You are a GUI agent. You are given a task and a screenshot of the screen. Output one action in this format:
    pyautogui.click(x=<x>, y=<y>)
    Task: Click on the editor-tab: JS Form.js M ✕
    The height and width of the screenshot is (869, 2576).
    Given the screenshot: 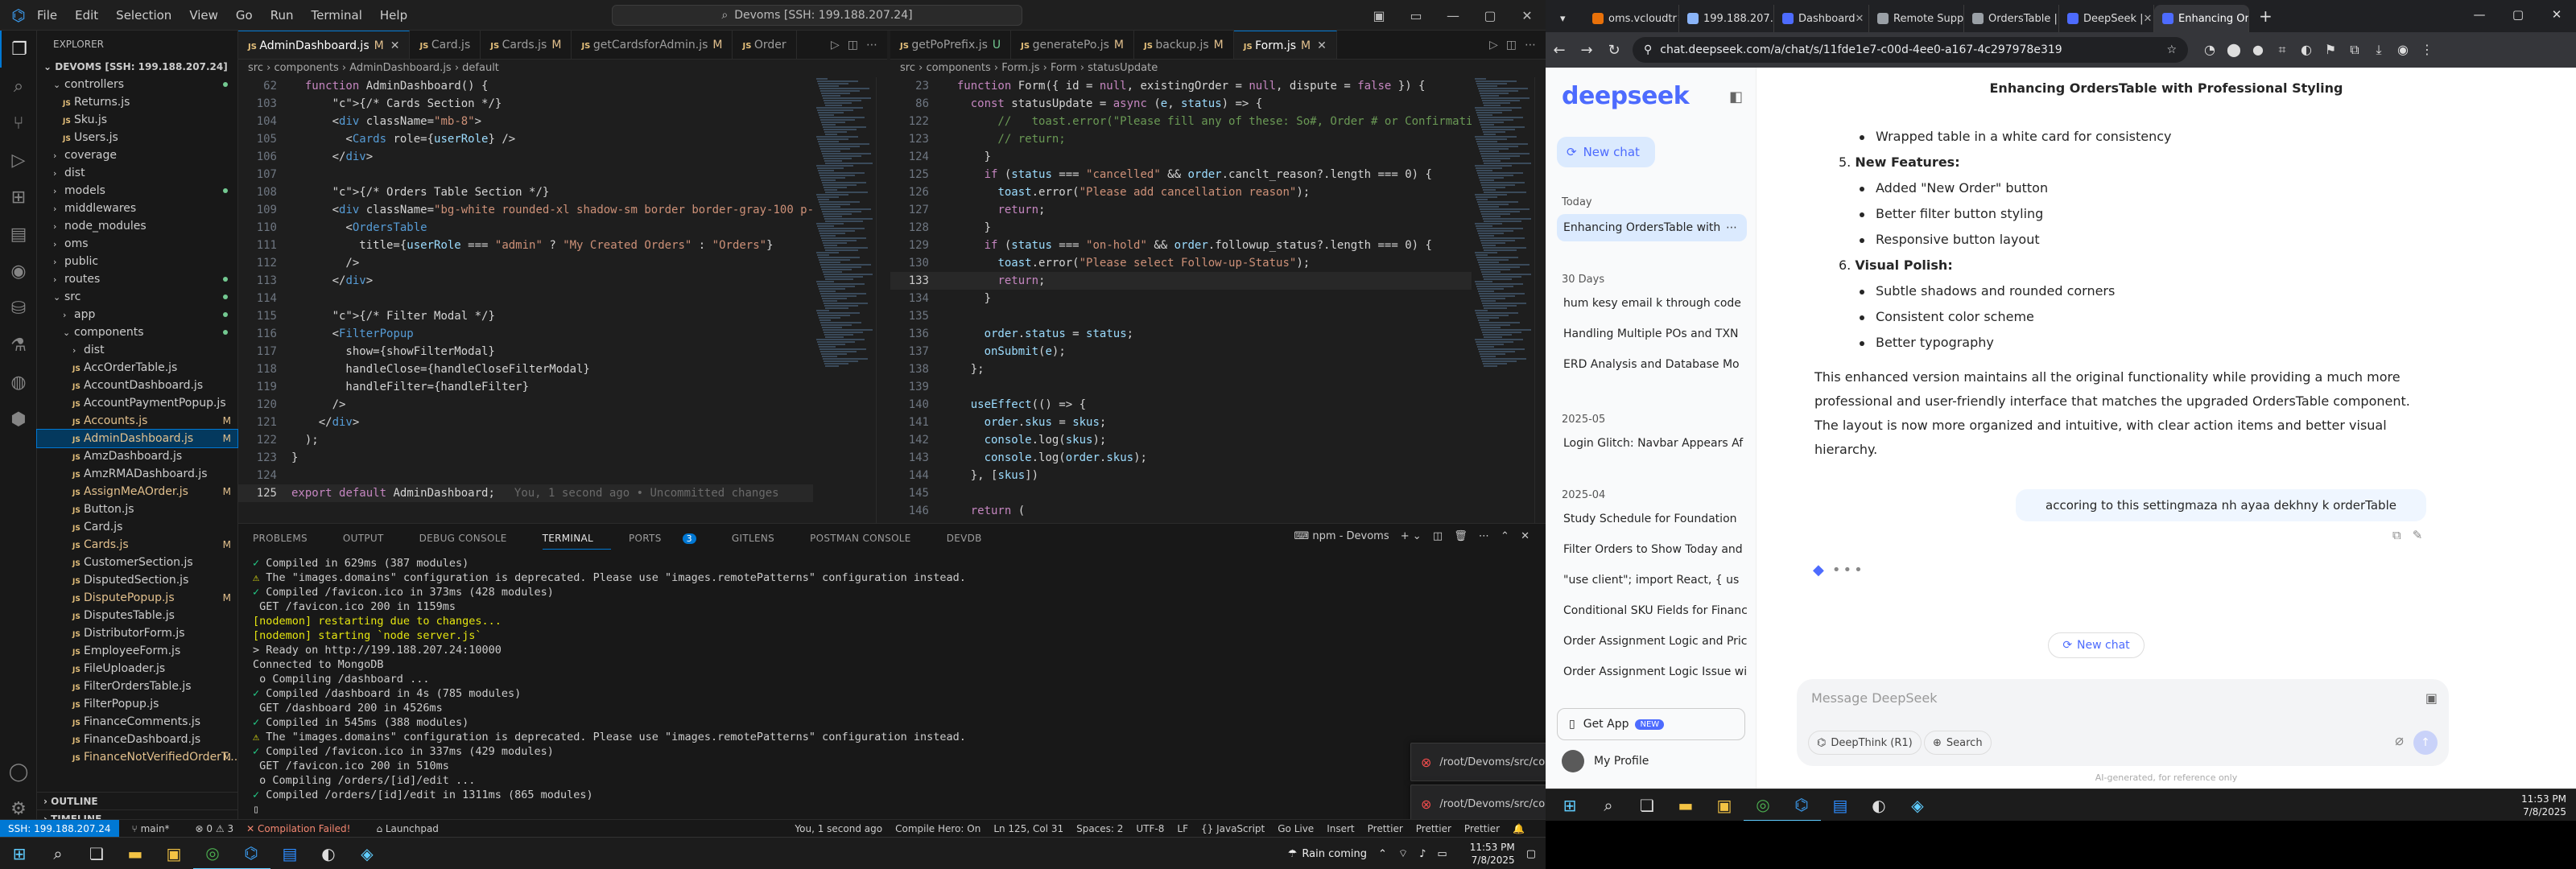 What is the action you would take?
    pyautogui.click(x=1285, y=45)
    